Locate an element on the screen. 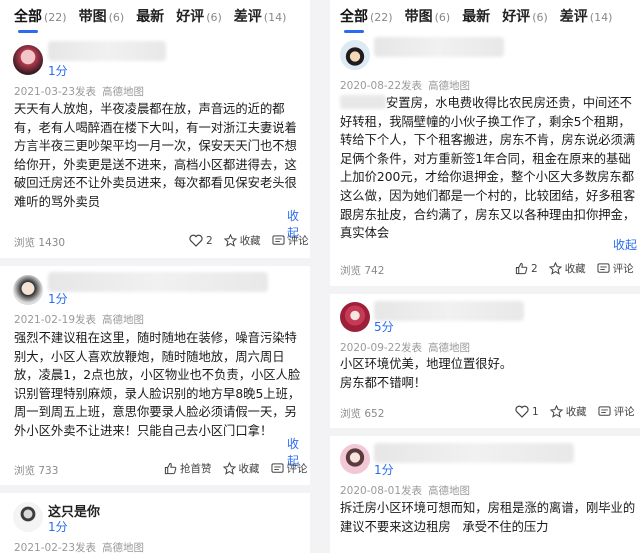  review-actions: 1 收藏 评论 is located at coordinates (569, 411).